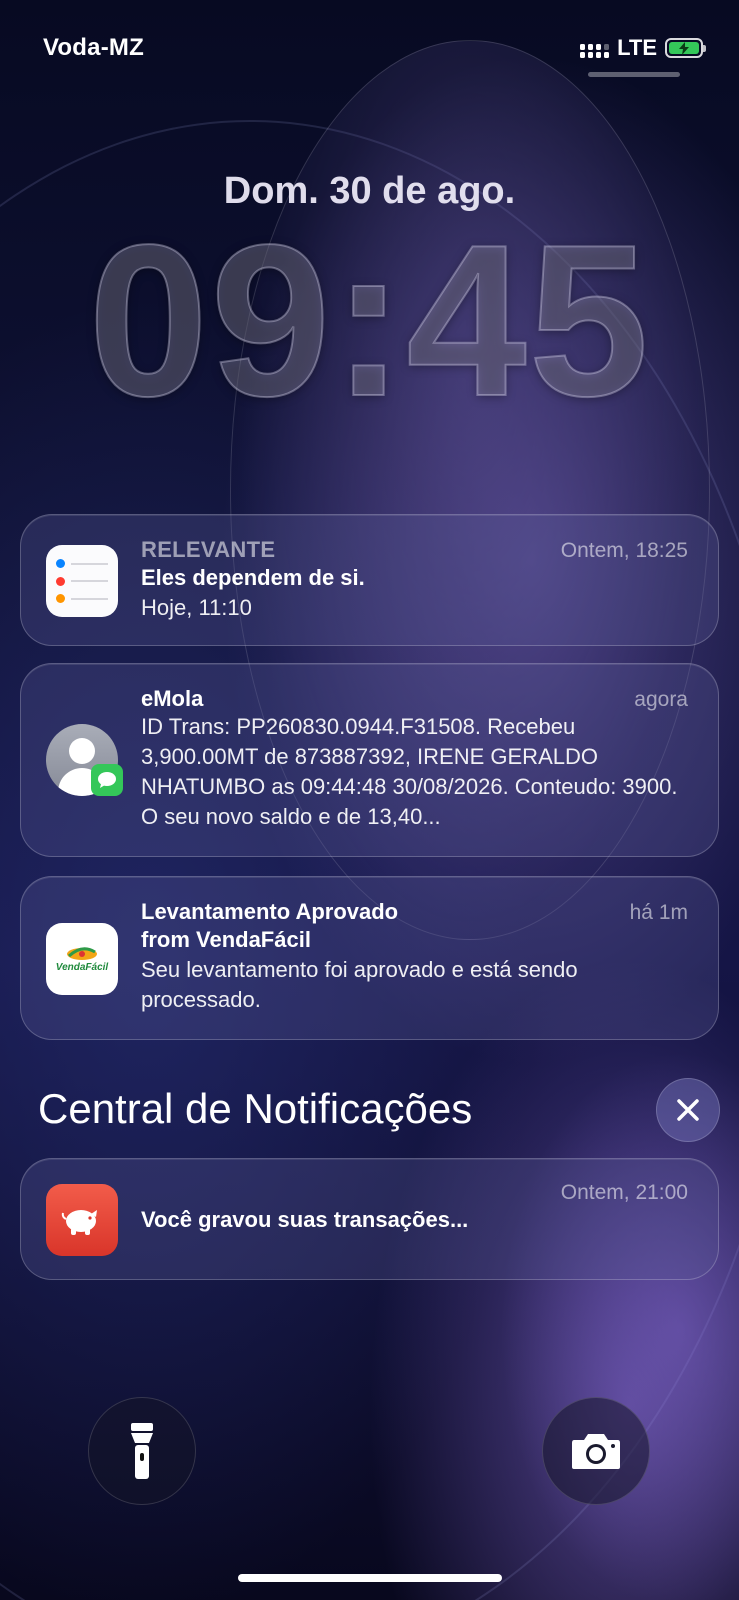 The width and height of the screenshot is (739, 1600). Describe the element at coordinates (374, 48) in the screenshot. I see `status-bar: Voda-MZ LTE` at that location.